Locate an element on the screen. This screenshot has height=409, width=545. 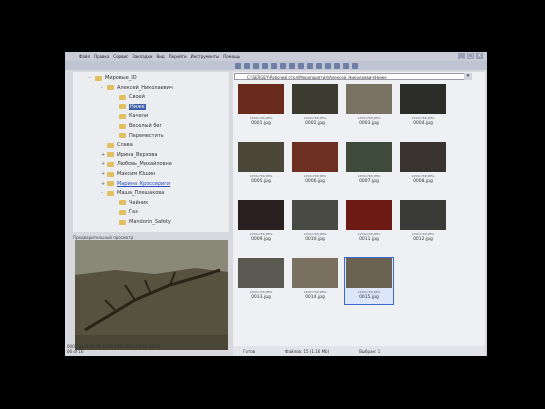
file-index: 06 of 16 is located at coordinates (75, 351).